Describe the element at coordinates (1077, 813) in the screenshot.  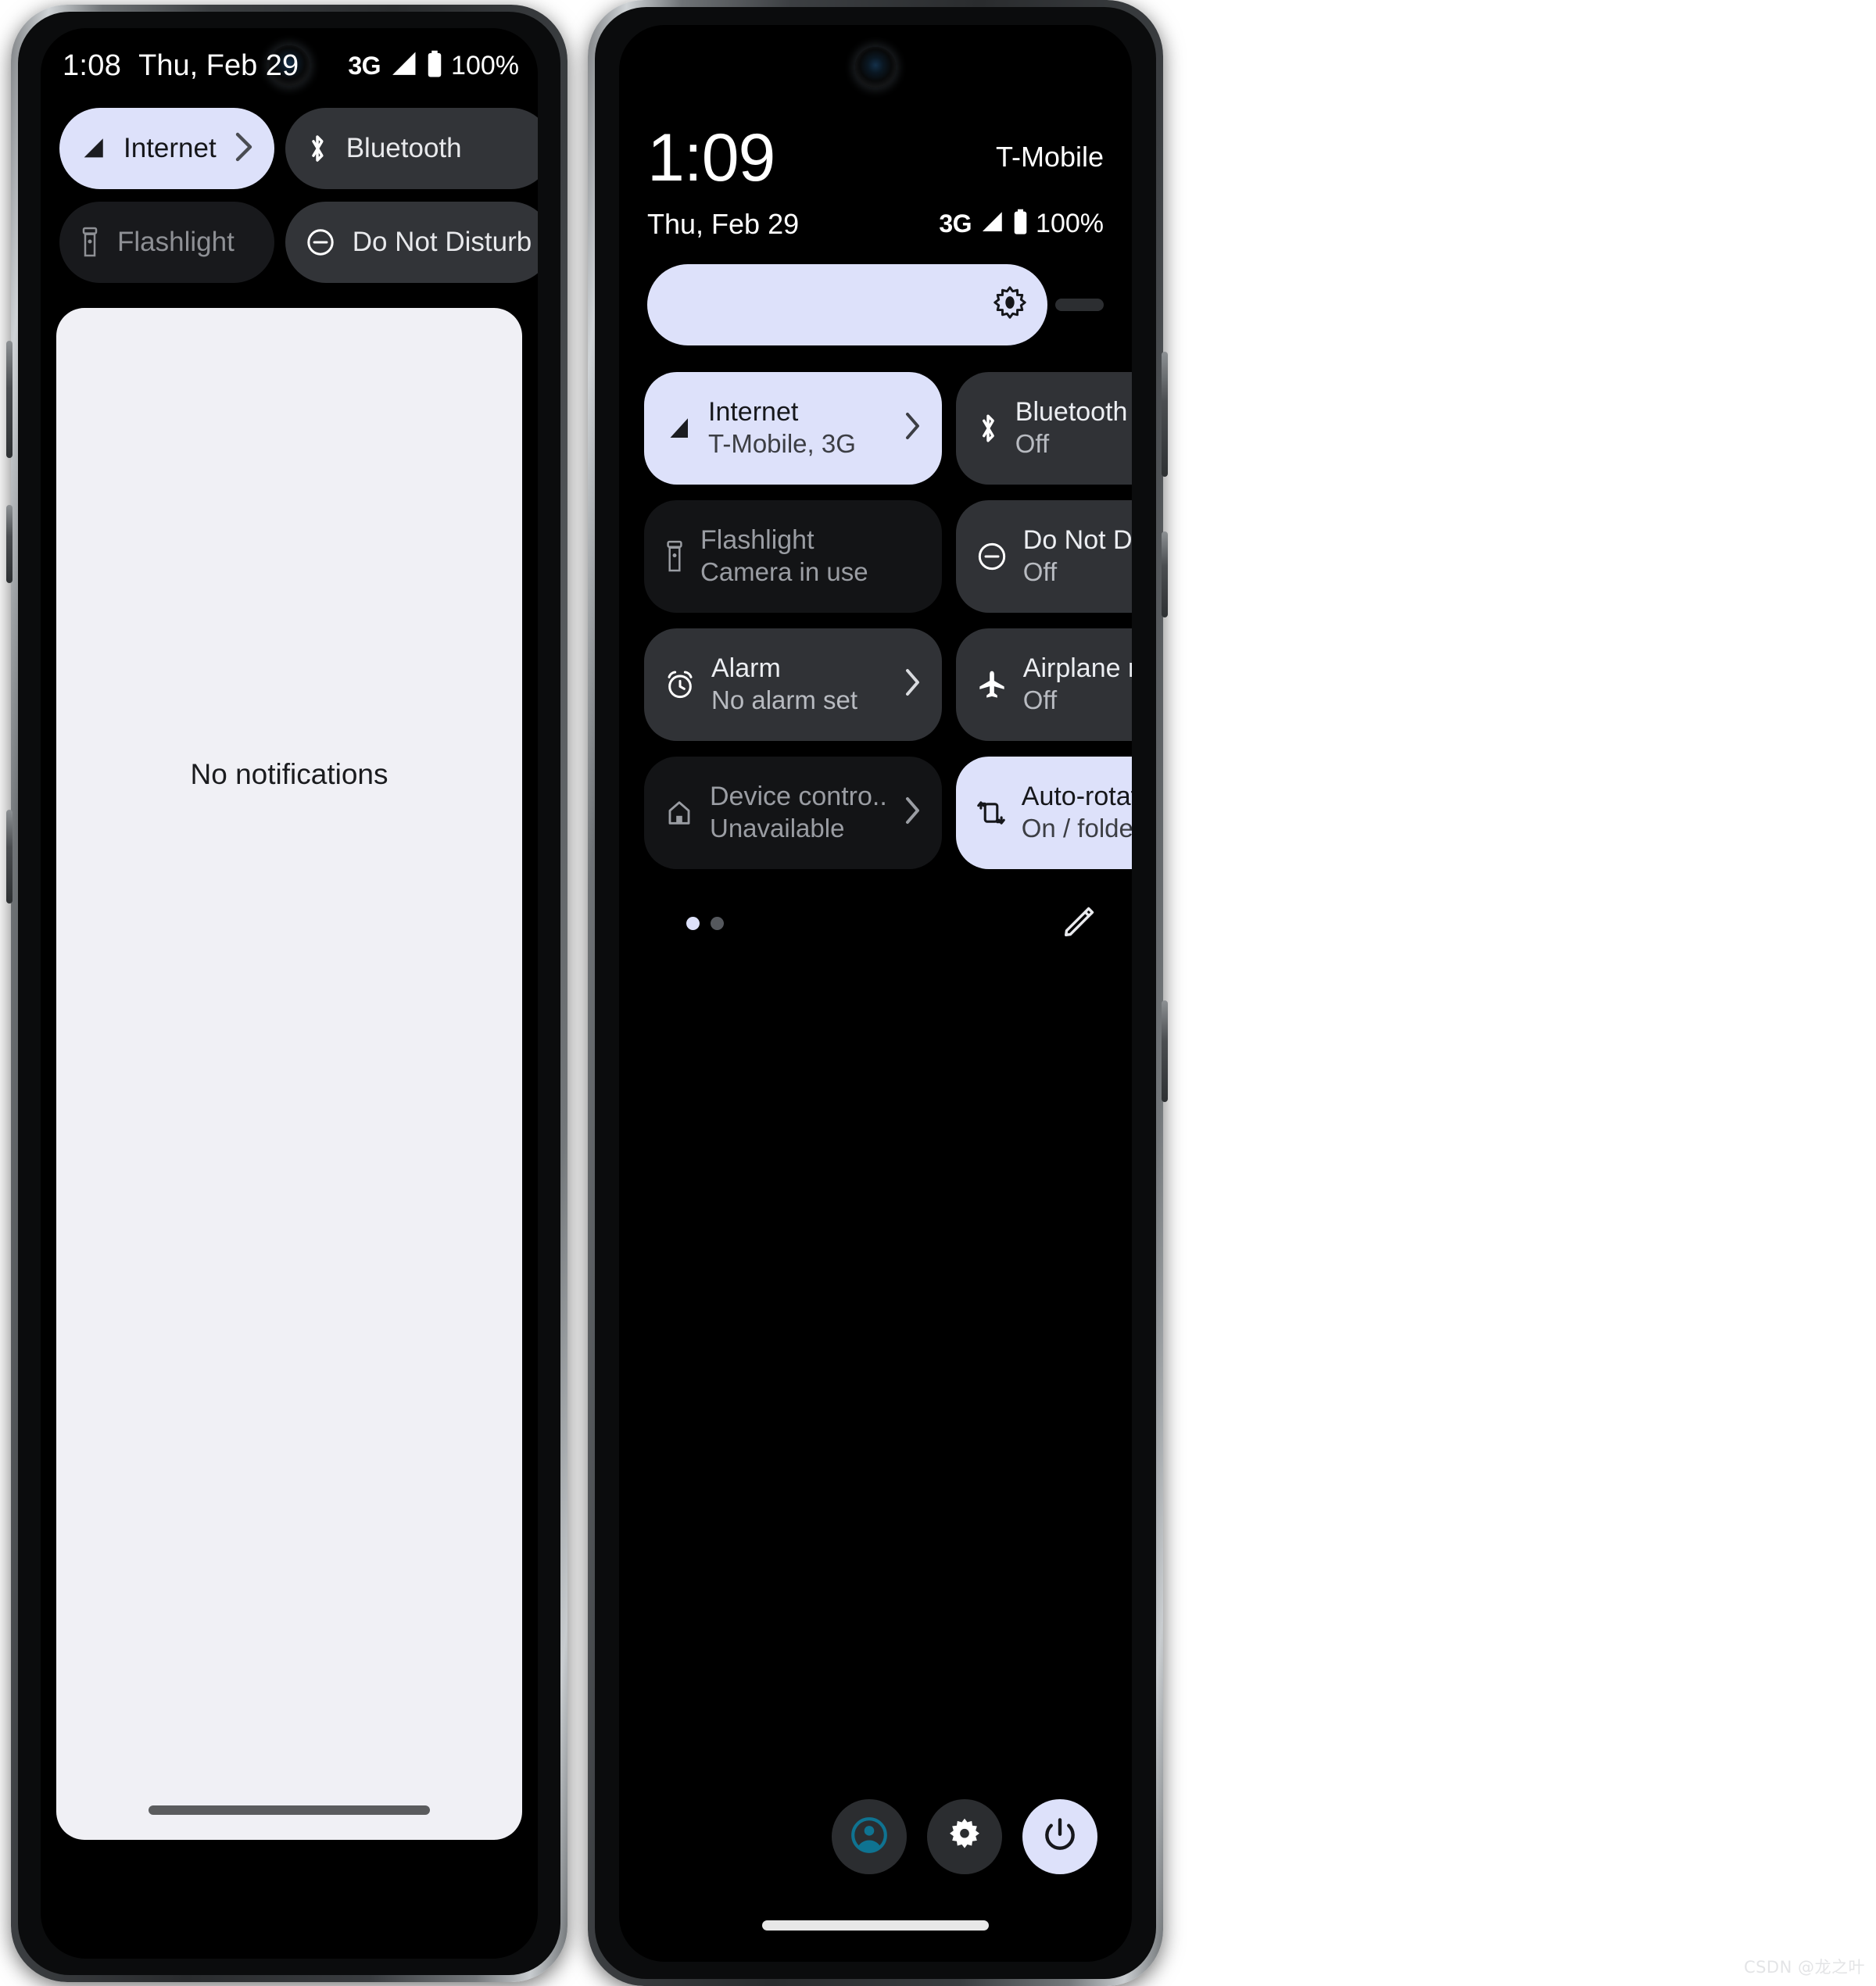
I see `tile-auto-rotate-text: Auto-rotate On / folded` at that location.